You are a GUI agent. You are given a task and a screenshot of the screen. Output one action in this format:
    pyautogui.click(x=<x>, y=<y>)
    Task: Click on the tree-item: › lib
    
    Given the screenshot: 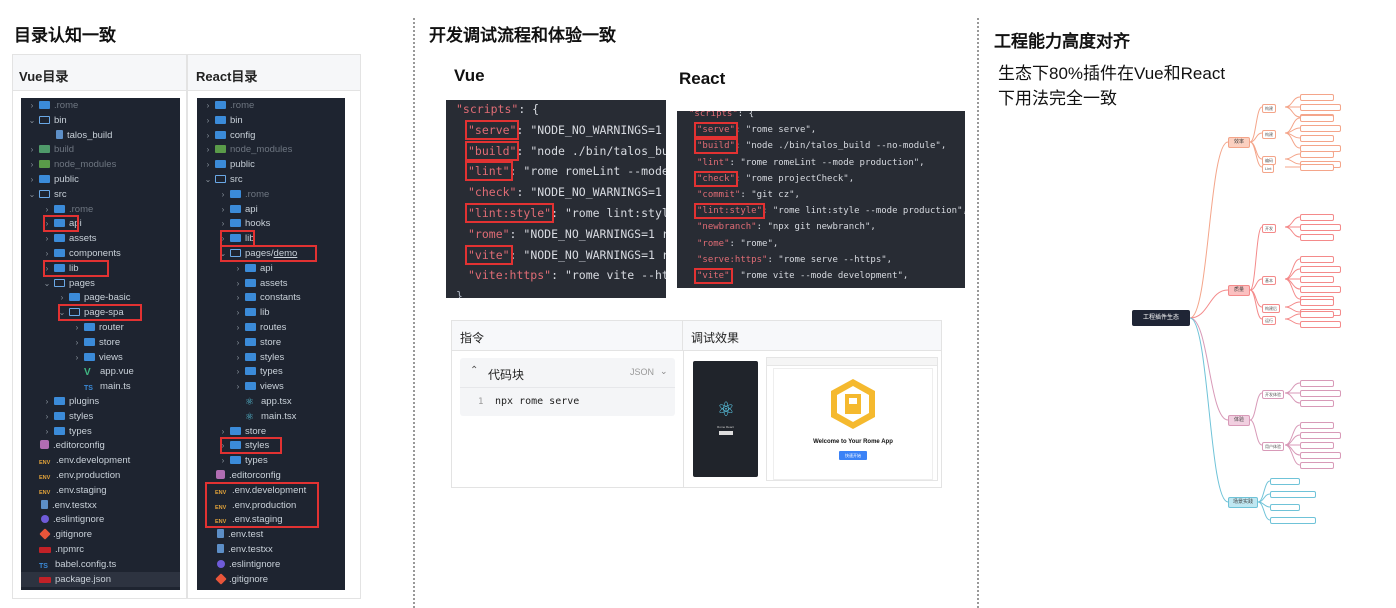 What is the action you would take?
    pyautogui.click(x=271, y=312)
    